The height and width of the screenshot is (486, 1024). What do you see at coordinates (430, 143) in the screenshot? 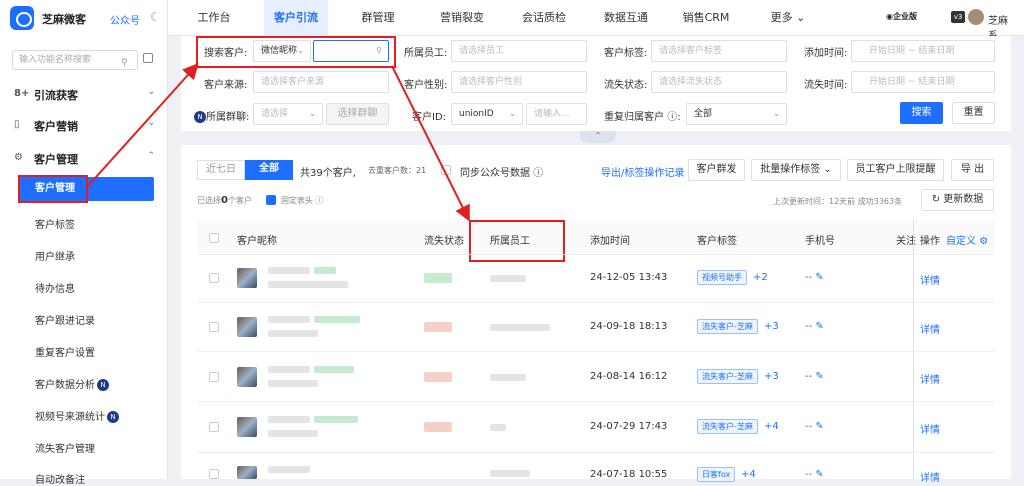
I see `arrow-to-owner-column` at bounding box center [430, 143].